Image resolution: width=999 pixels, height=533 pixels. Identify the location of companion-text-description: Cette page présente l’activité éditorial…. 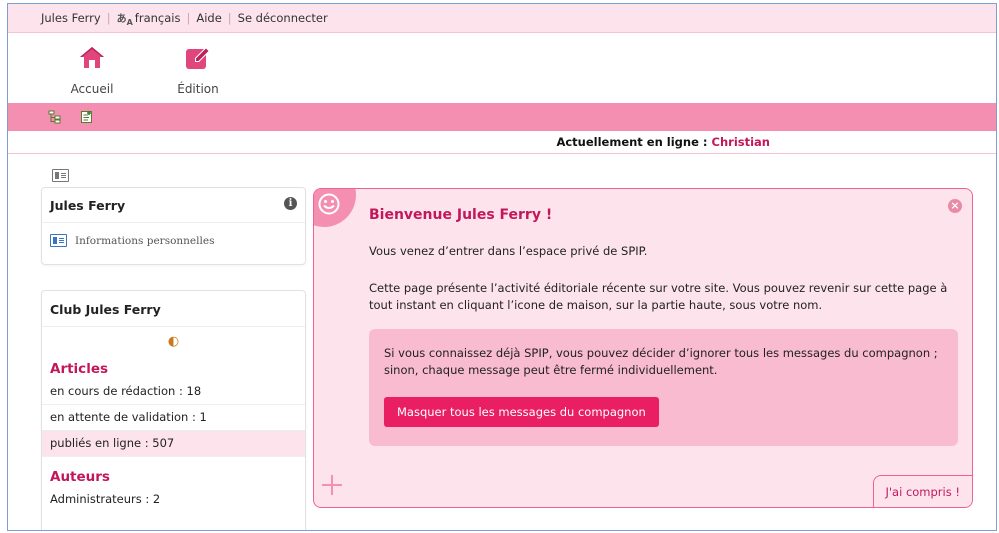
(658, 296).